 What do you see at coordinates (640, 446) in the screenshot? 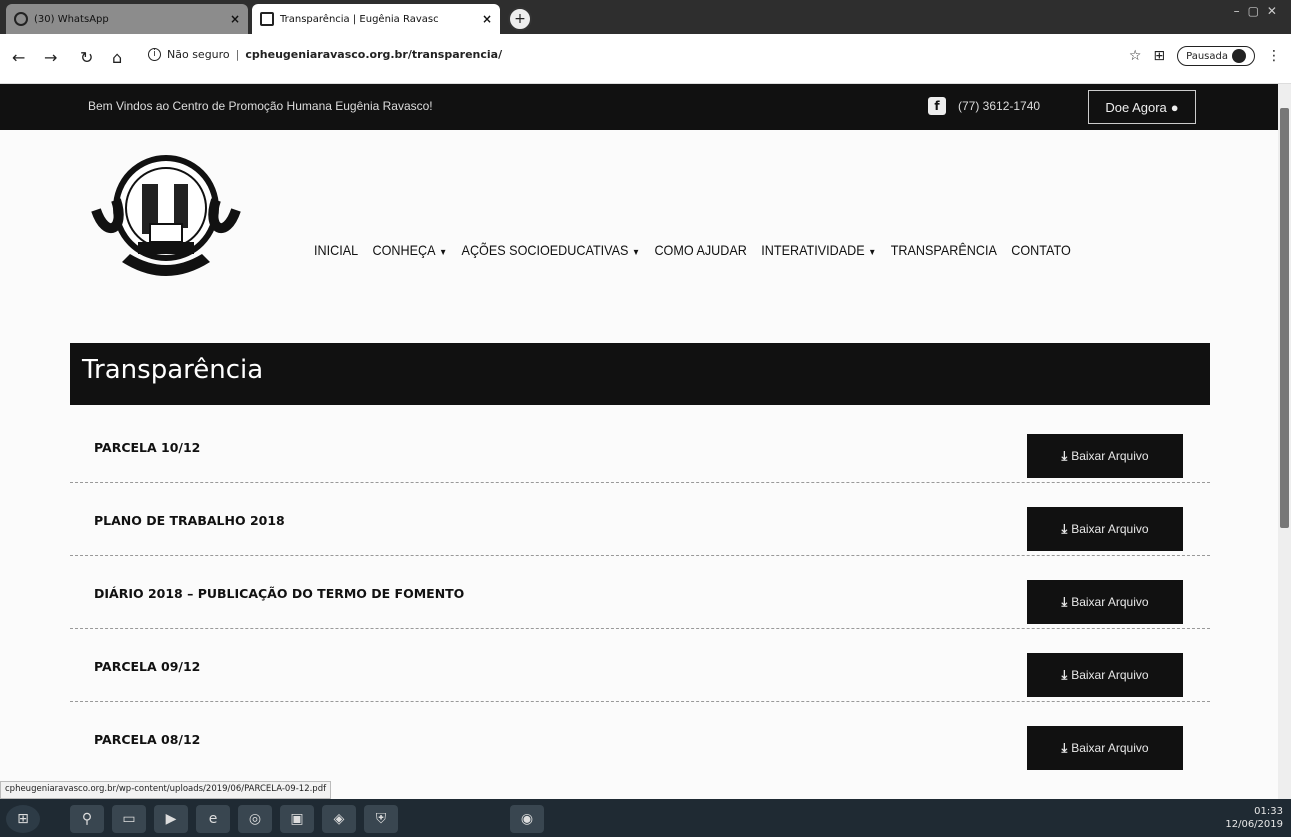
I see `document-row: PARCELA 10/12 ⤓ Baixar Arquivo` at bounding box center [640, 446].